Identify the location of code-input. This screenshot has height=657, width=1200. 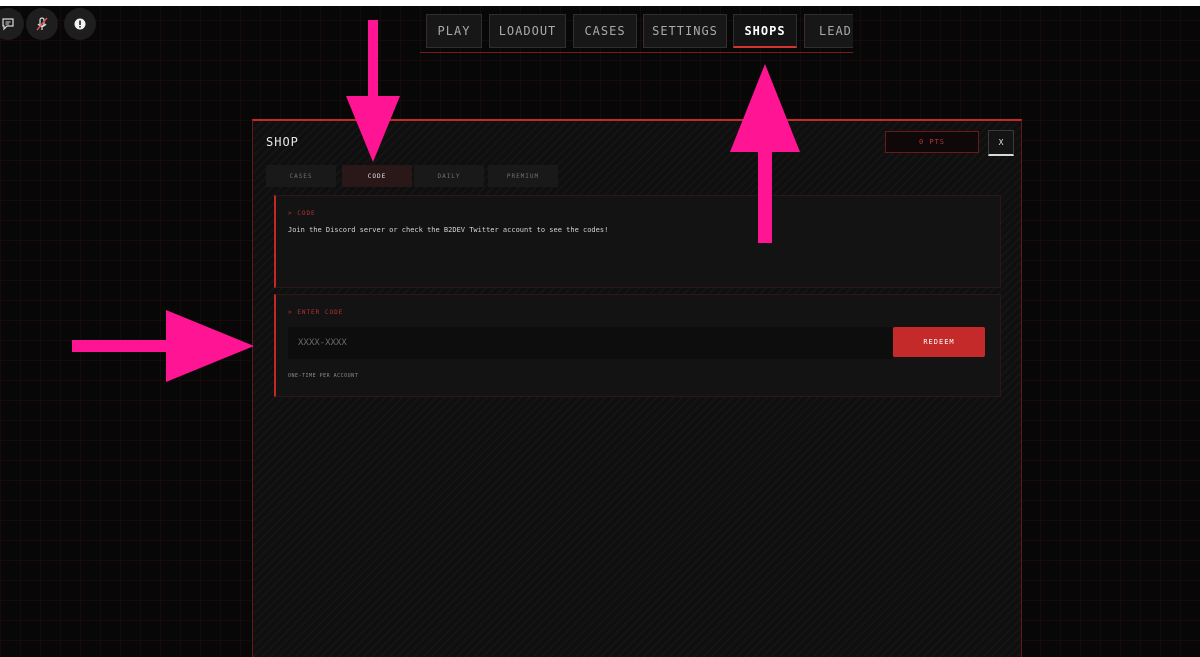
(590, 343).